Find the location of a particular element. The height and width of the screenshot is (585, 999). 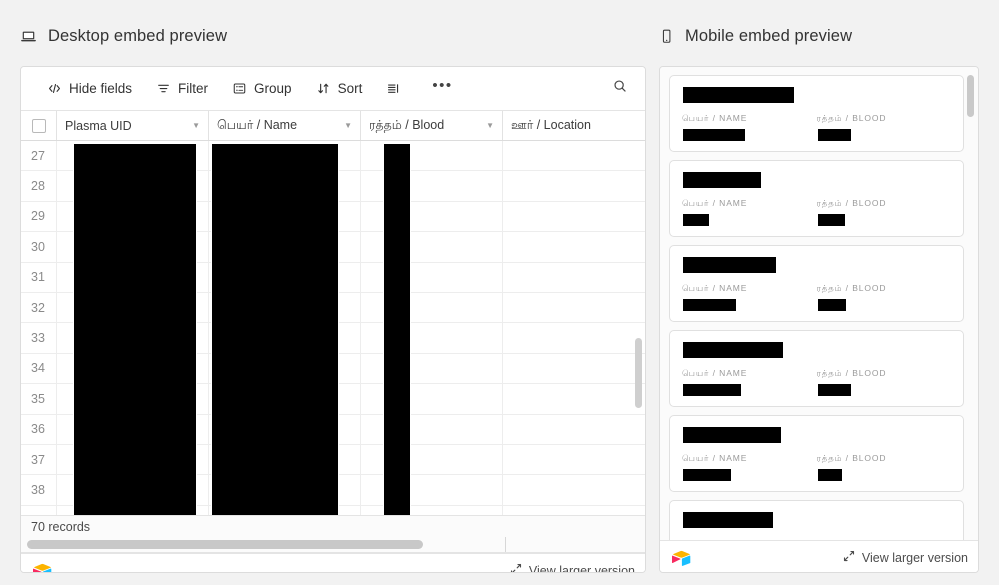

table-row: 35 is located at coordinates (333, 399).